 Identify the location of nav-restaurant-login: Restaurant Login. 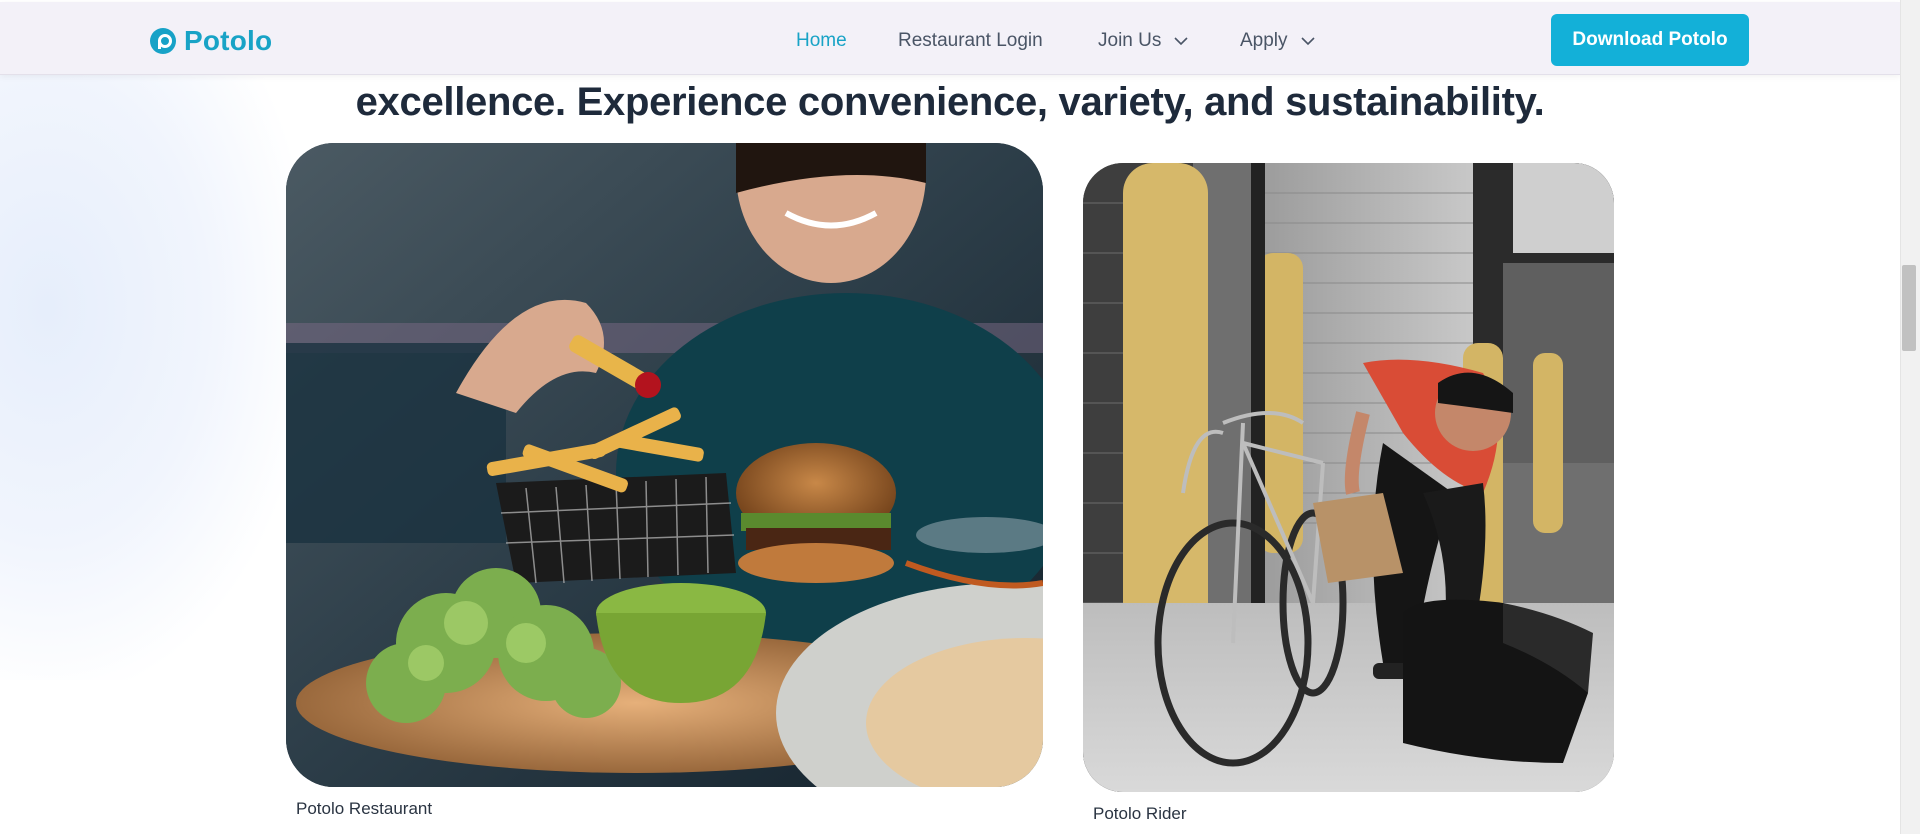
(970, 41).